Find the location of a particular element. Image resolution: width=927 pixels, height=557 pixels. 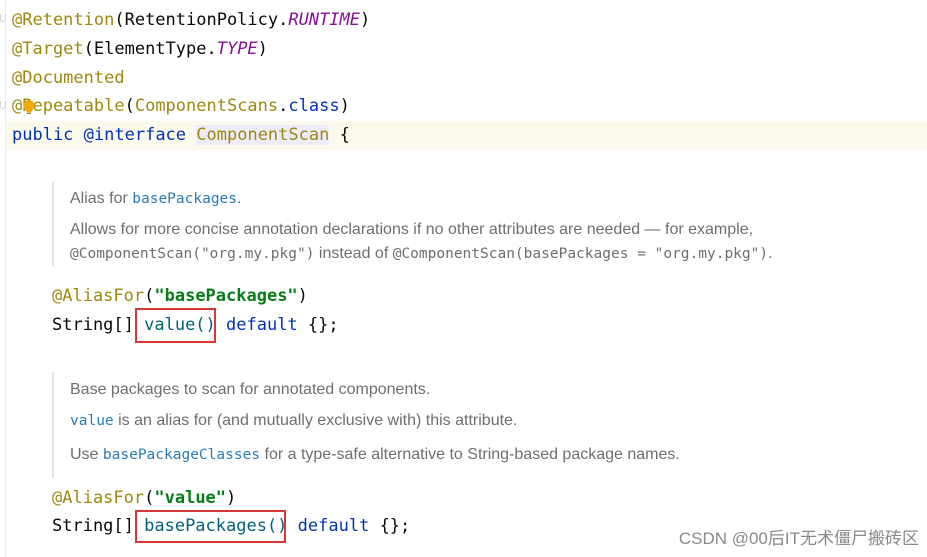

code-line-aliasfor-2: @AliasFor("value") is located at coordinates (144, 498).